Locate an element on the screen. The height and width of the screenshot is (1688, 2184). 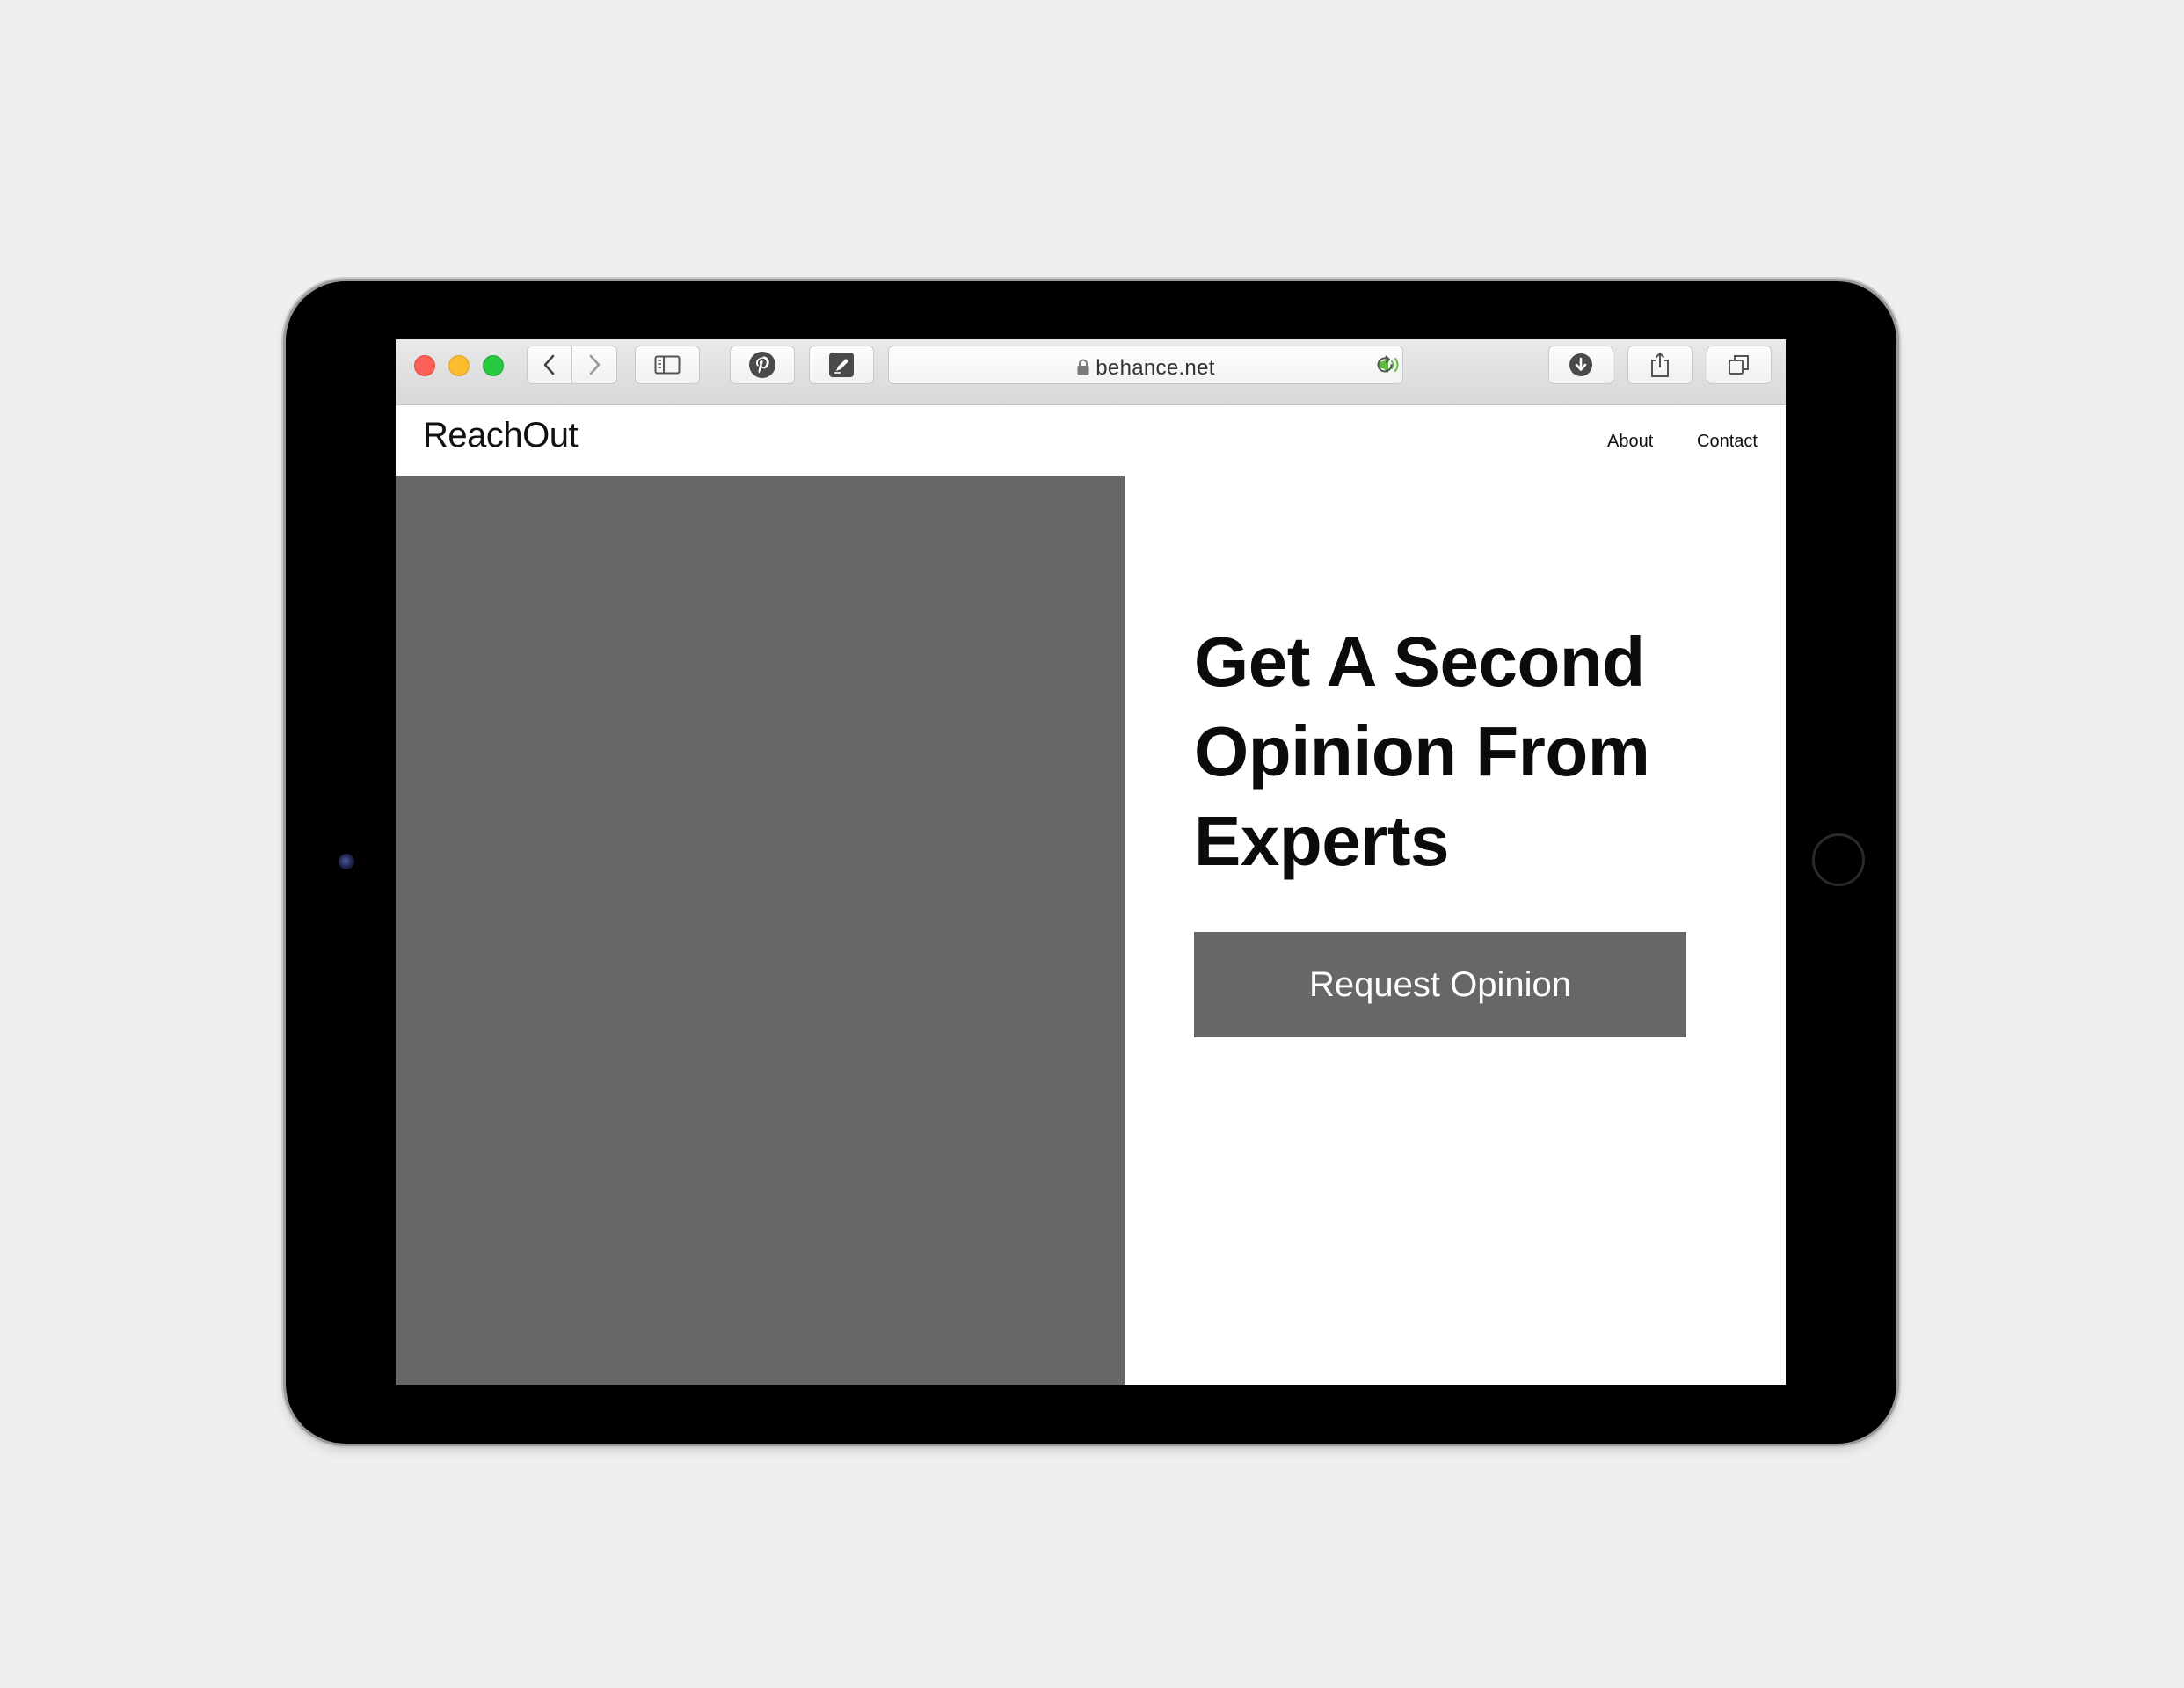
sidebar-button is located at coordinates (667, 365).